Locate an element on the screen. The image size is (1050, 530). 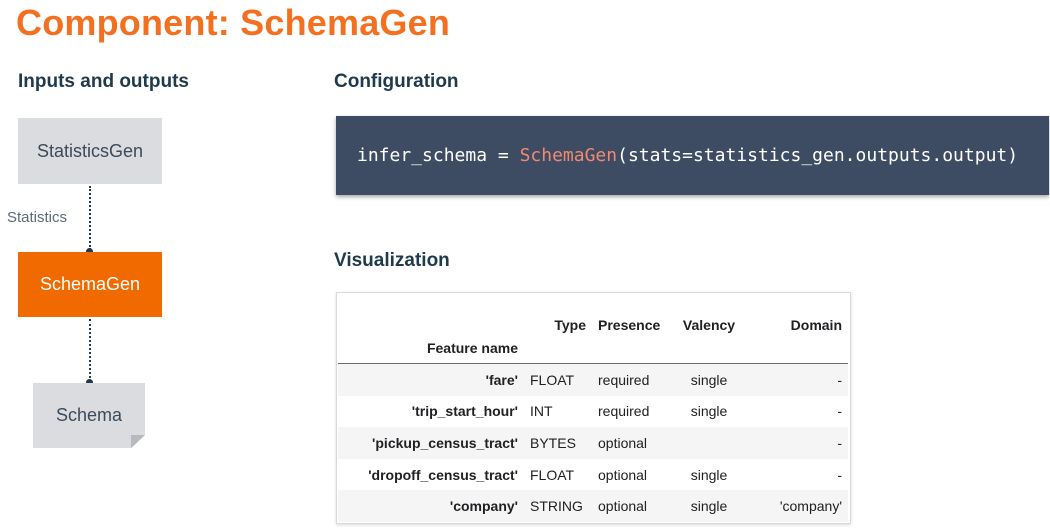
header-valency: Valency is located at coordinates (709, 325).